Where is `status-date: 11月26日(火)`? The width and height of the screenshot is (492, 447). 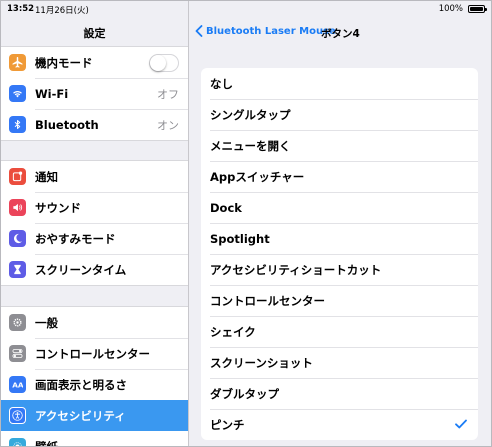 status-date: 11月26日(火) is located at coordinates (62, 11).